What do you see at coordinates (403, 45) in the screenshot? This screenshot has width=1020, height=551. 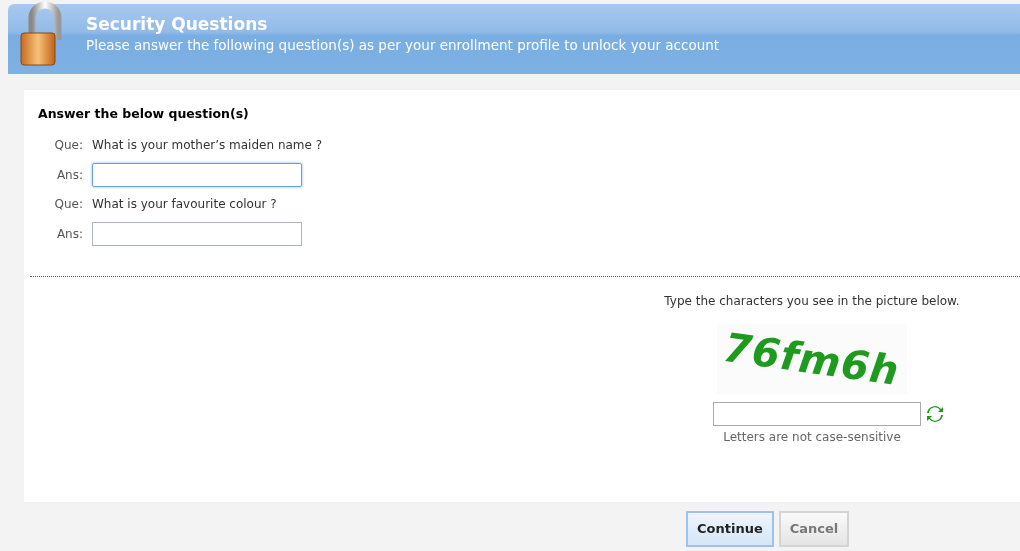 I see `page-subtitle: Please answer the following question(s) as per your enrollment profile to unlock your account` at bounding box center [403, 45].